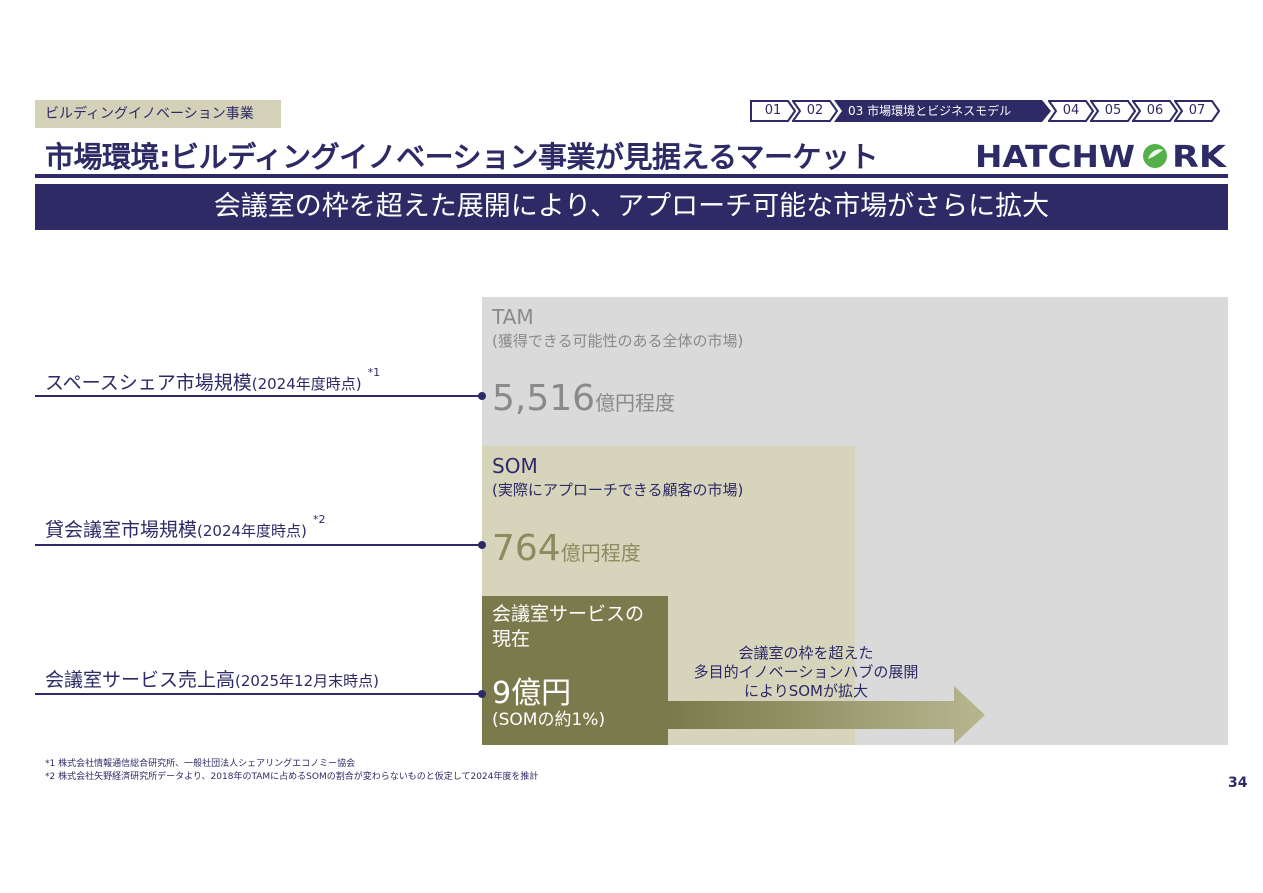 The image size is (1263, 893). Describe the element at coordinates (618, 341) in the screenshot. I see `tam-description: (獲得できる可能性のある全体の市場)` at that location.